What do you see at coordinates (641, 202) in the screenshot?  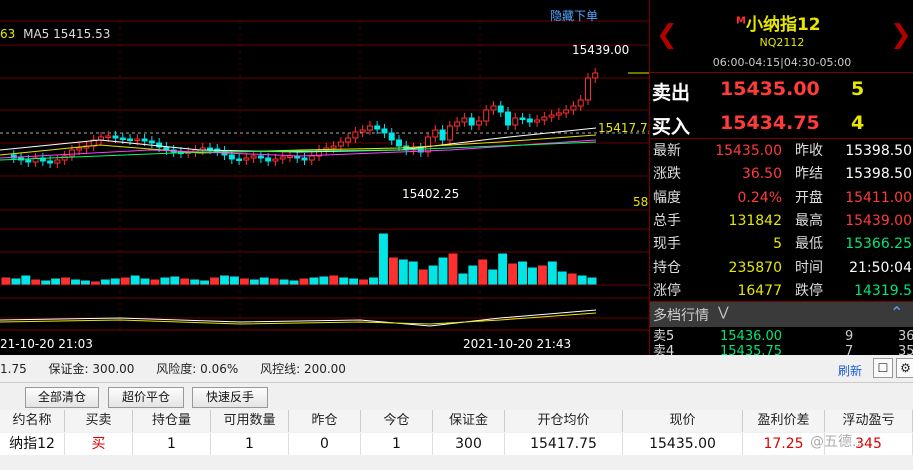 I see `price-scale-tick: 58` at bounding box center [641, 202].